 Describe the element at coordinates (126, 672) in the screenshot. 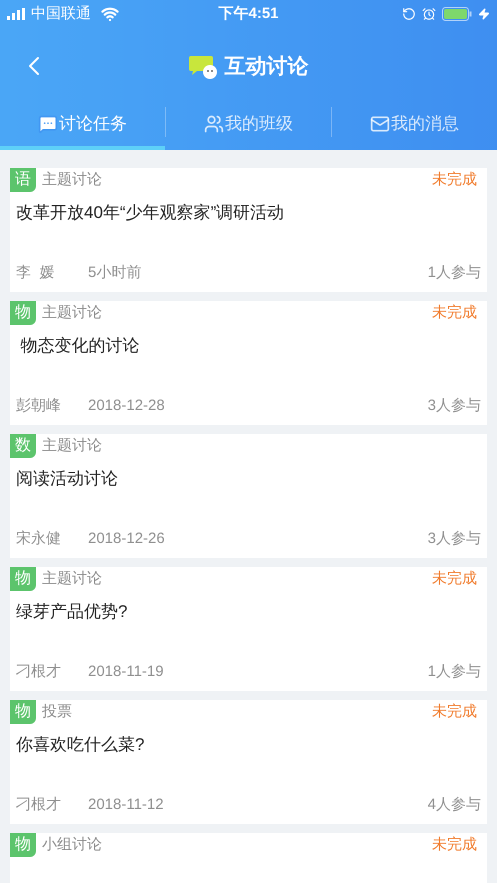

I see `post-time: 2018-11-19` at that location.